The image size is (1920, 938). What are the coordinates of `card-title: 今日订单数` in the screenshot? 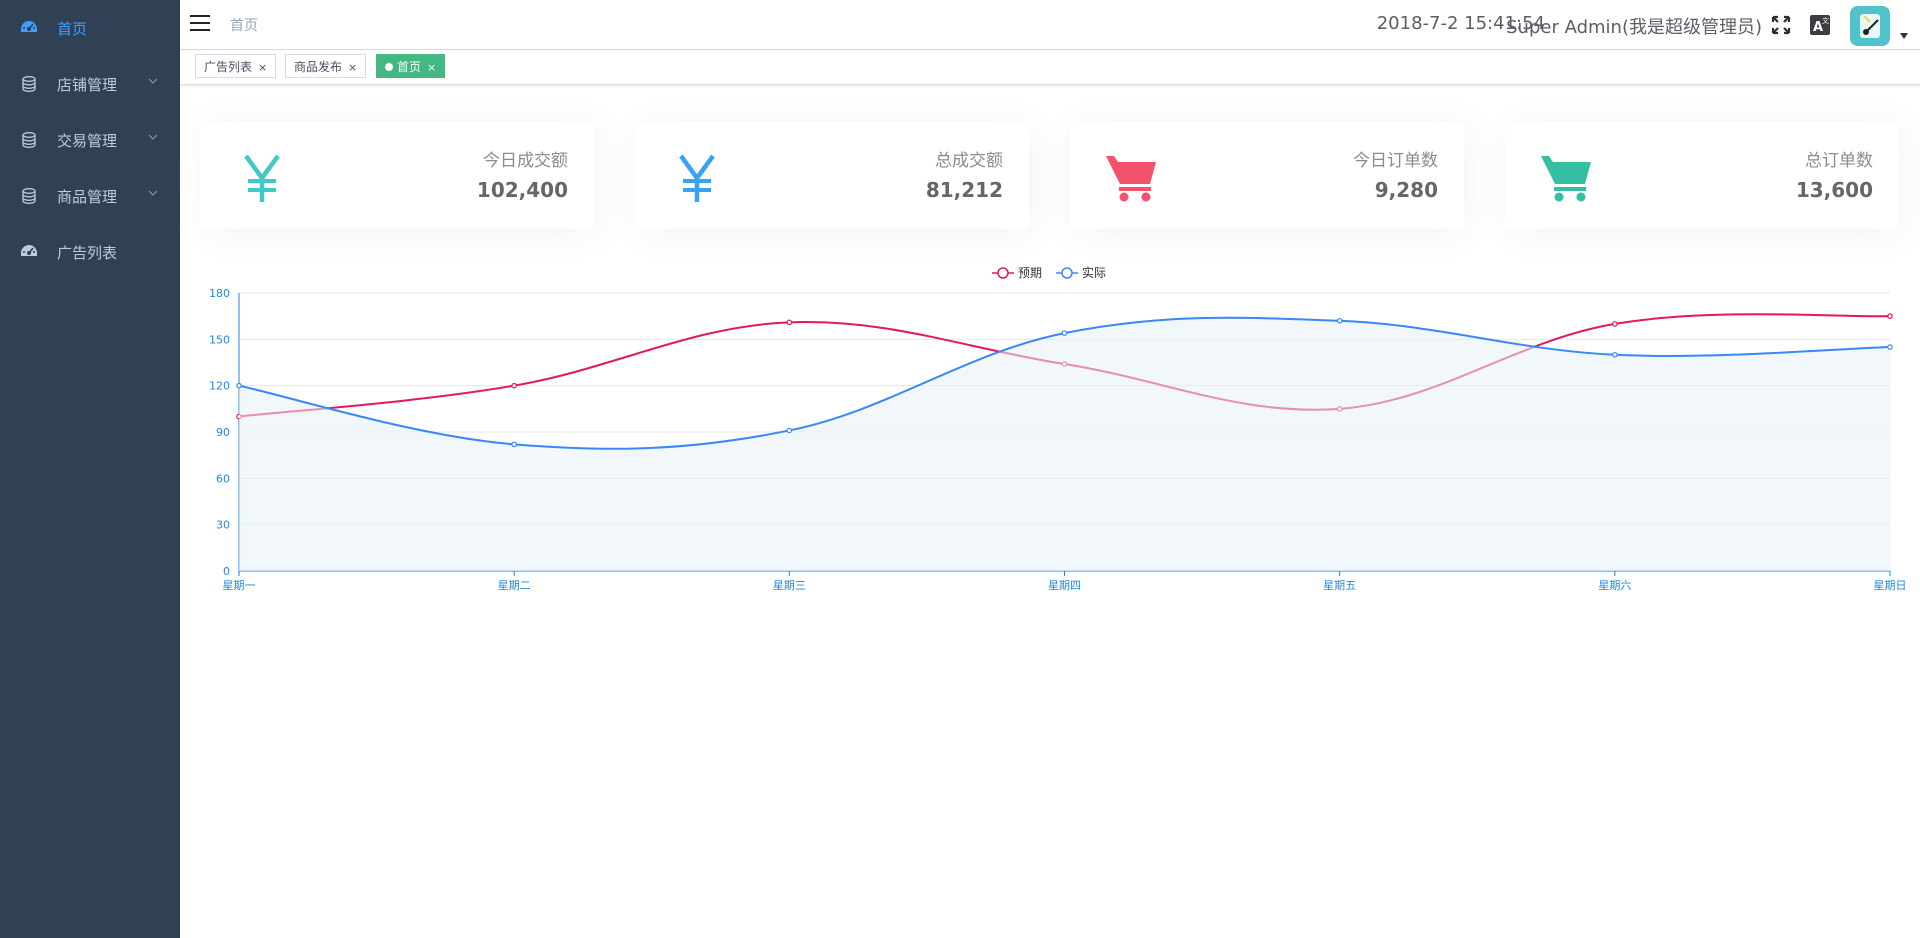 It's located at (1395, 161).